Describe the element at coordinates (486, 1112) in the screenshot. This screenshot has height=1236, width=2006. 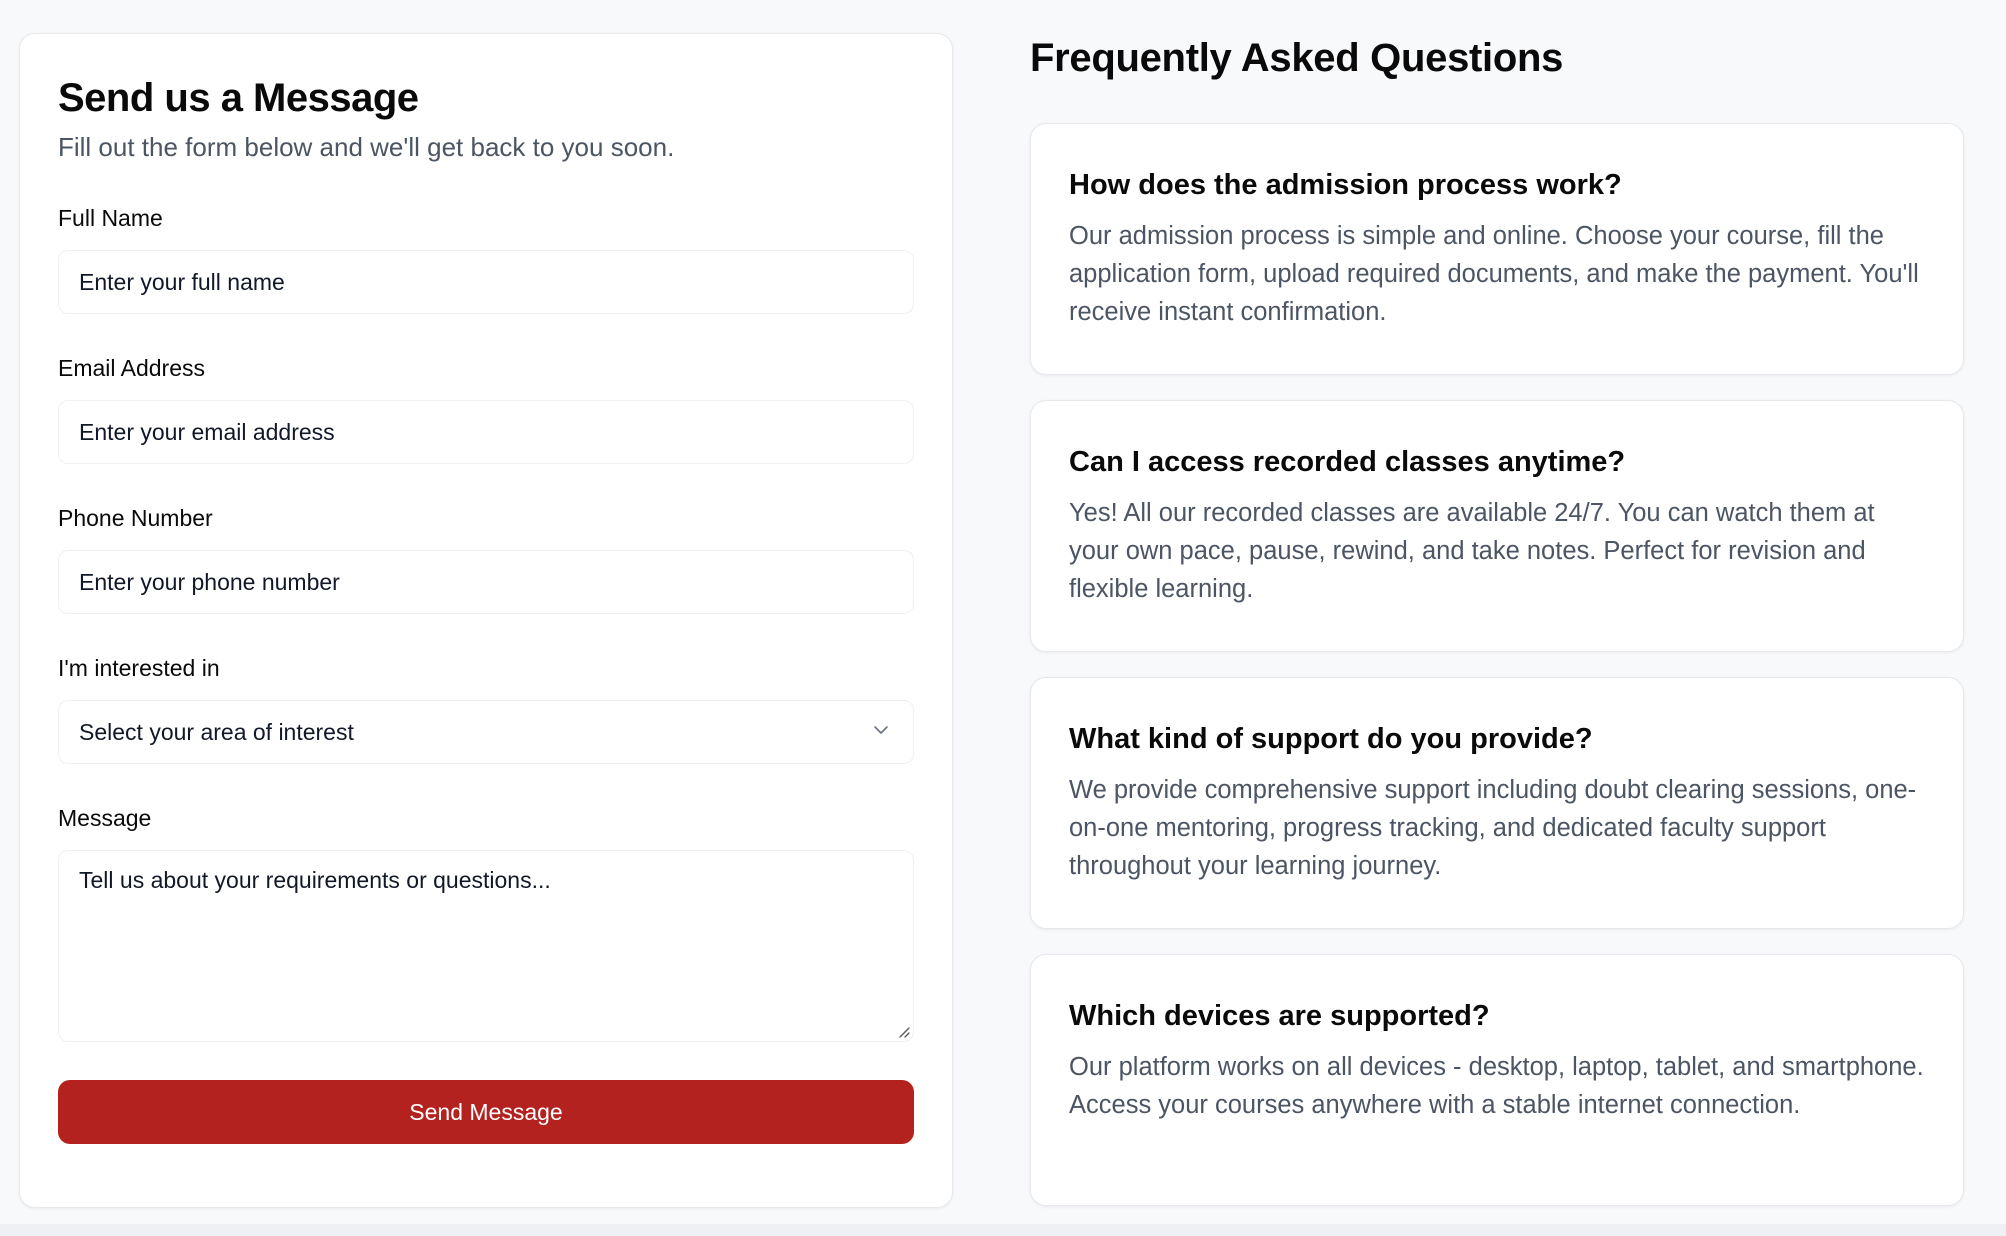
I see `send-message-button: Send Message` at that location.